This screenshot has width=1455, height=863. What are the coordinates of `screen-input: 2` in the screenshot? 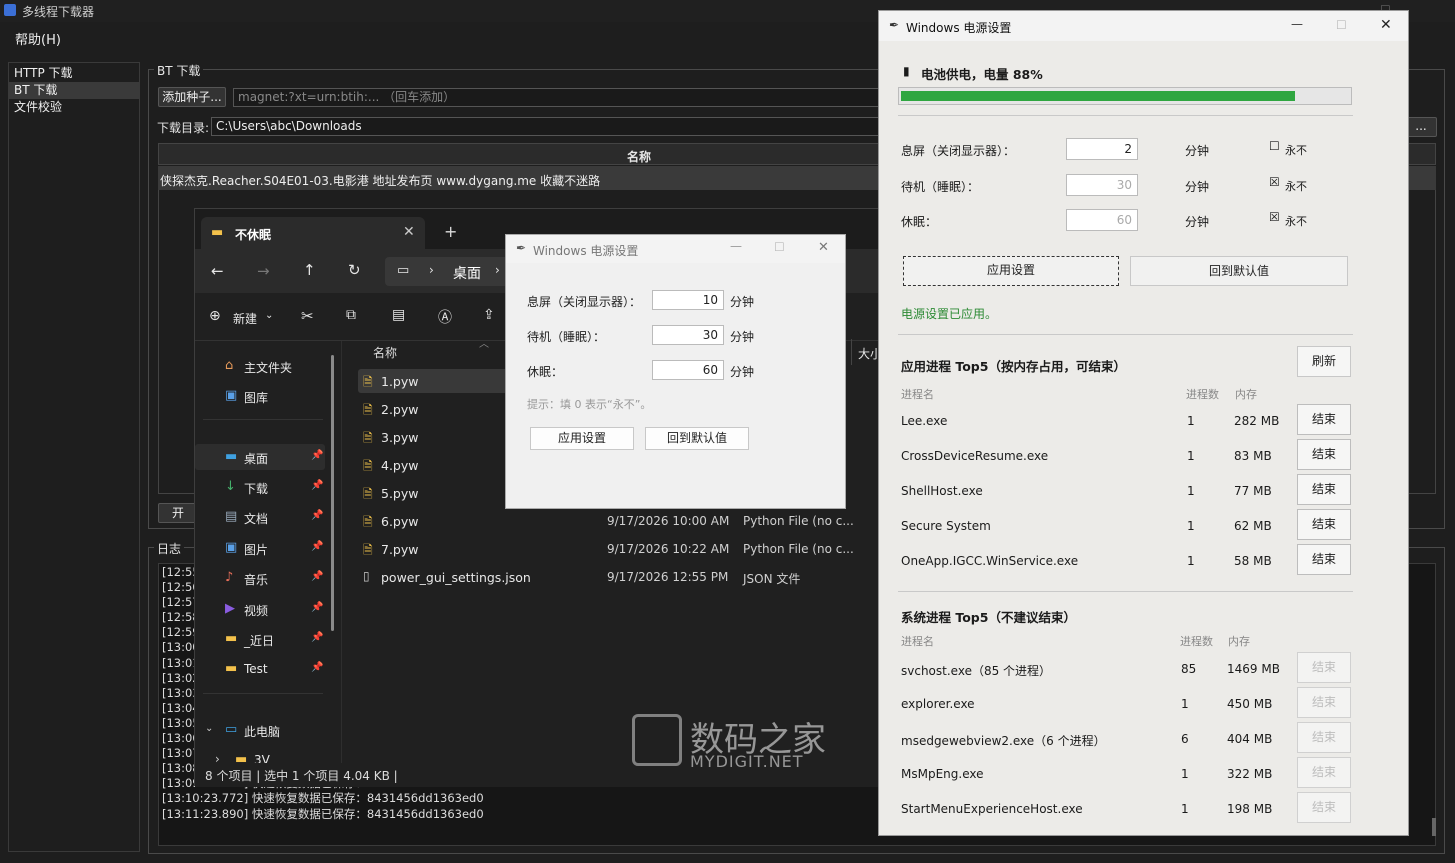 It's located at (1102, 149).